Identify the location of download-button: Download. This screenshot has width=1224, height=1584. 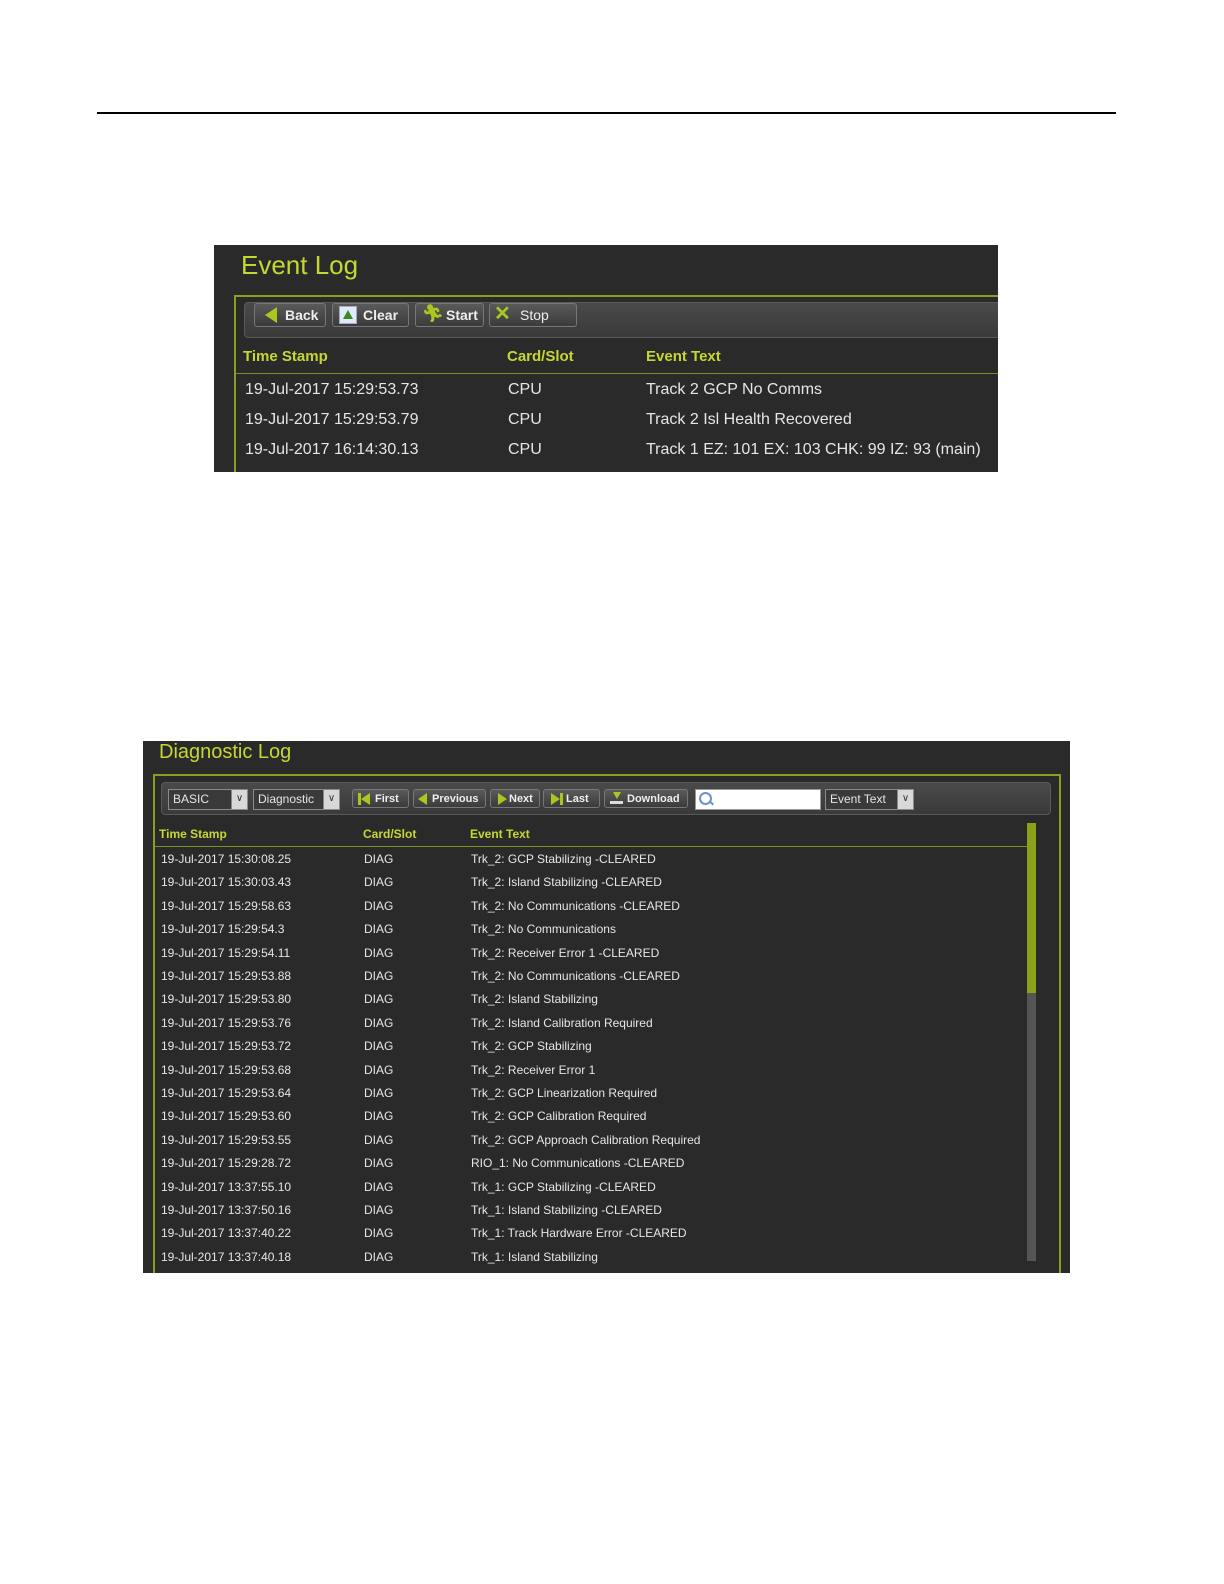
(646, 798).